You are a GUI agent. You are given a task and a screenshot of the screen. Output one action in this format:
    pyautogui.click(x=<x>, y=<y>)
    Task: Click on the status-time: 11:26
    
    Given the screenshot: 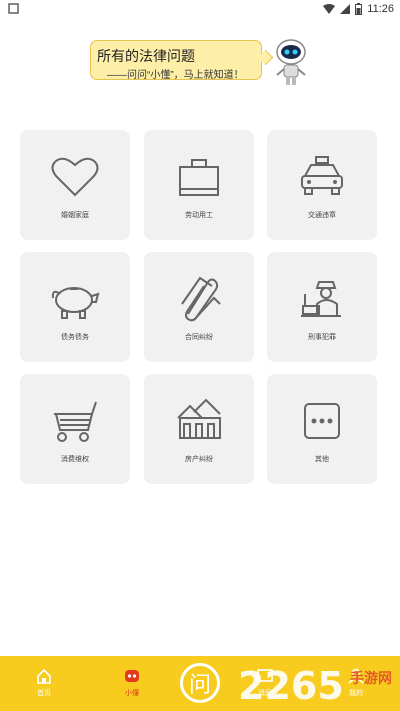 What is the action you would take?
    pyautogui.click(x=380, y=9)
    